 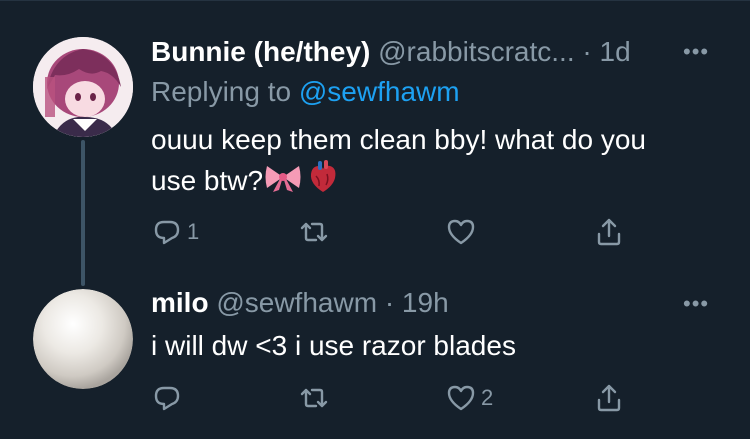 I want to click on reply-button, so click(x=167, y=398).